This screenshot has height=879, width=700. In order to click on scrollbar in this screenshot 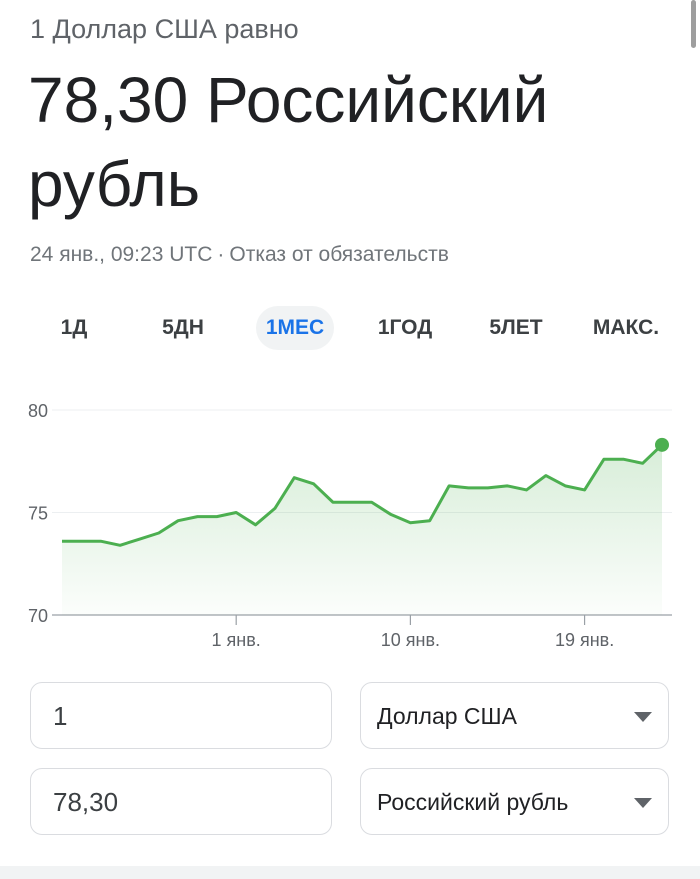, I will do `click(693, 24)`.